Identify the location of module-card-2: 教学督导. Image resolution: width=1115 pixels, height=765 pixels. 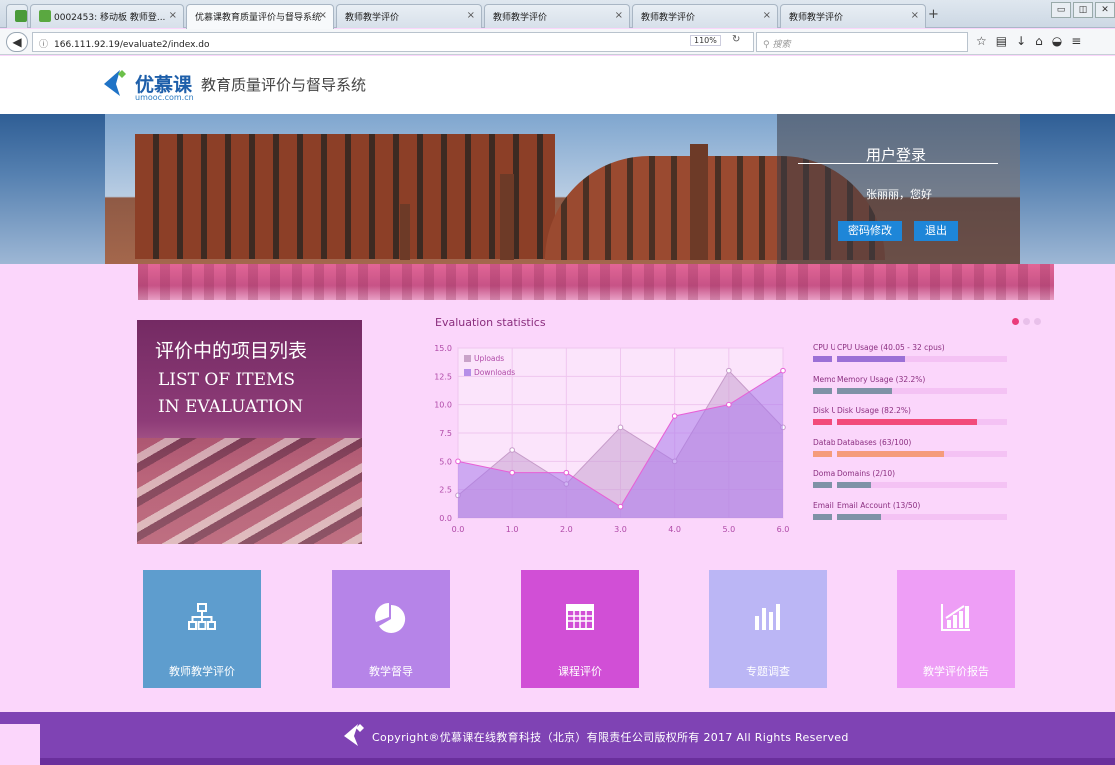
(391, 629).